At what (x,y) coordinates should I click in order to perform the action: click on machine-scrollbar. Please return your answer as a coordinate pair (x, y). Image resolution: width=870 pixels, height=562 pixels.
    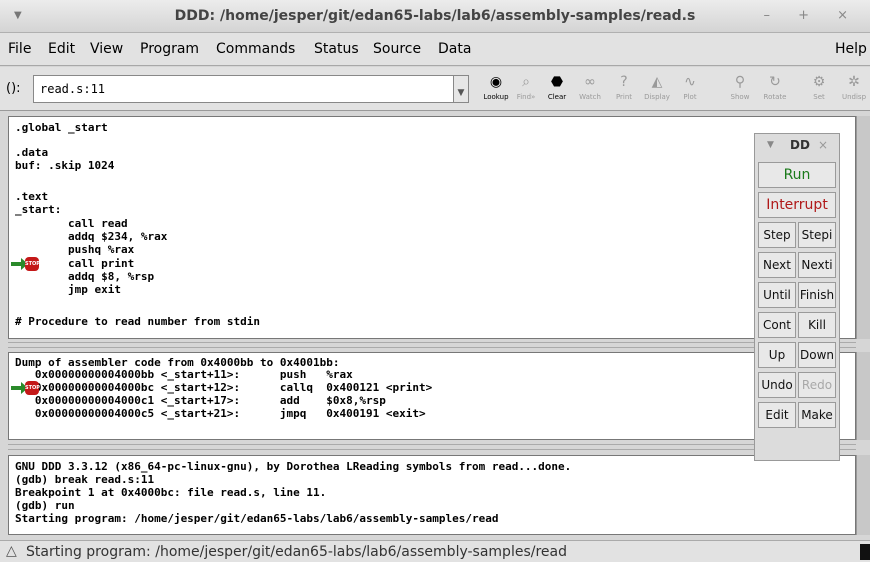
    Looking at the image, I should click on (863, 396).